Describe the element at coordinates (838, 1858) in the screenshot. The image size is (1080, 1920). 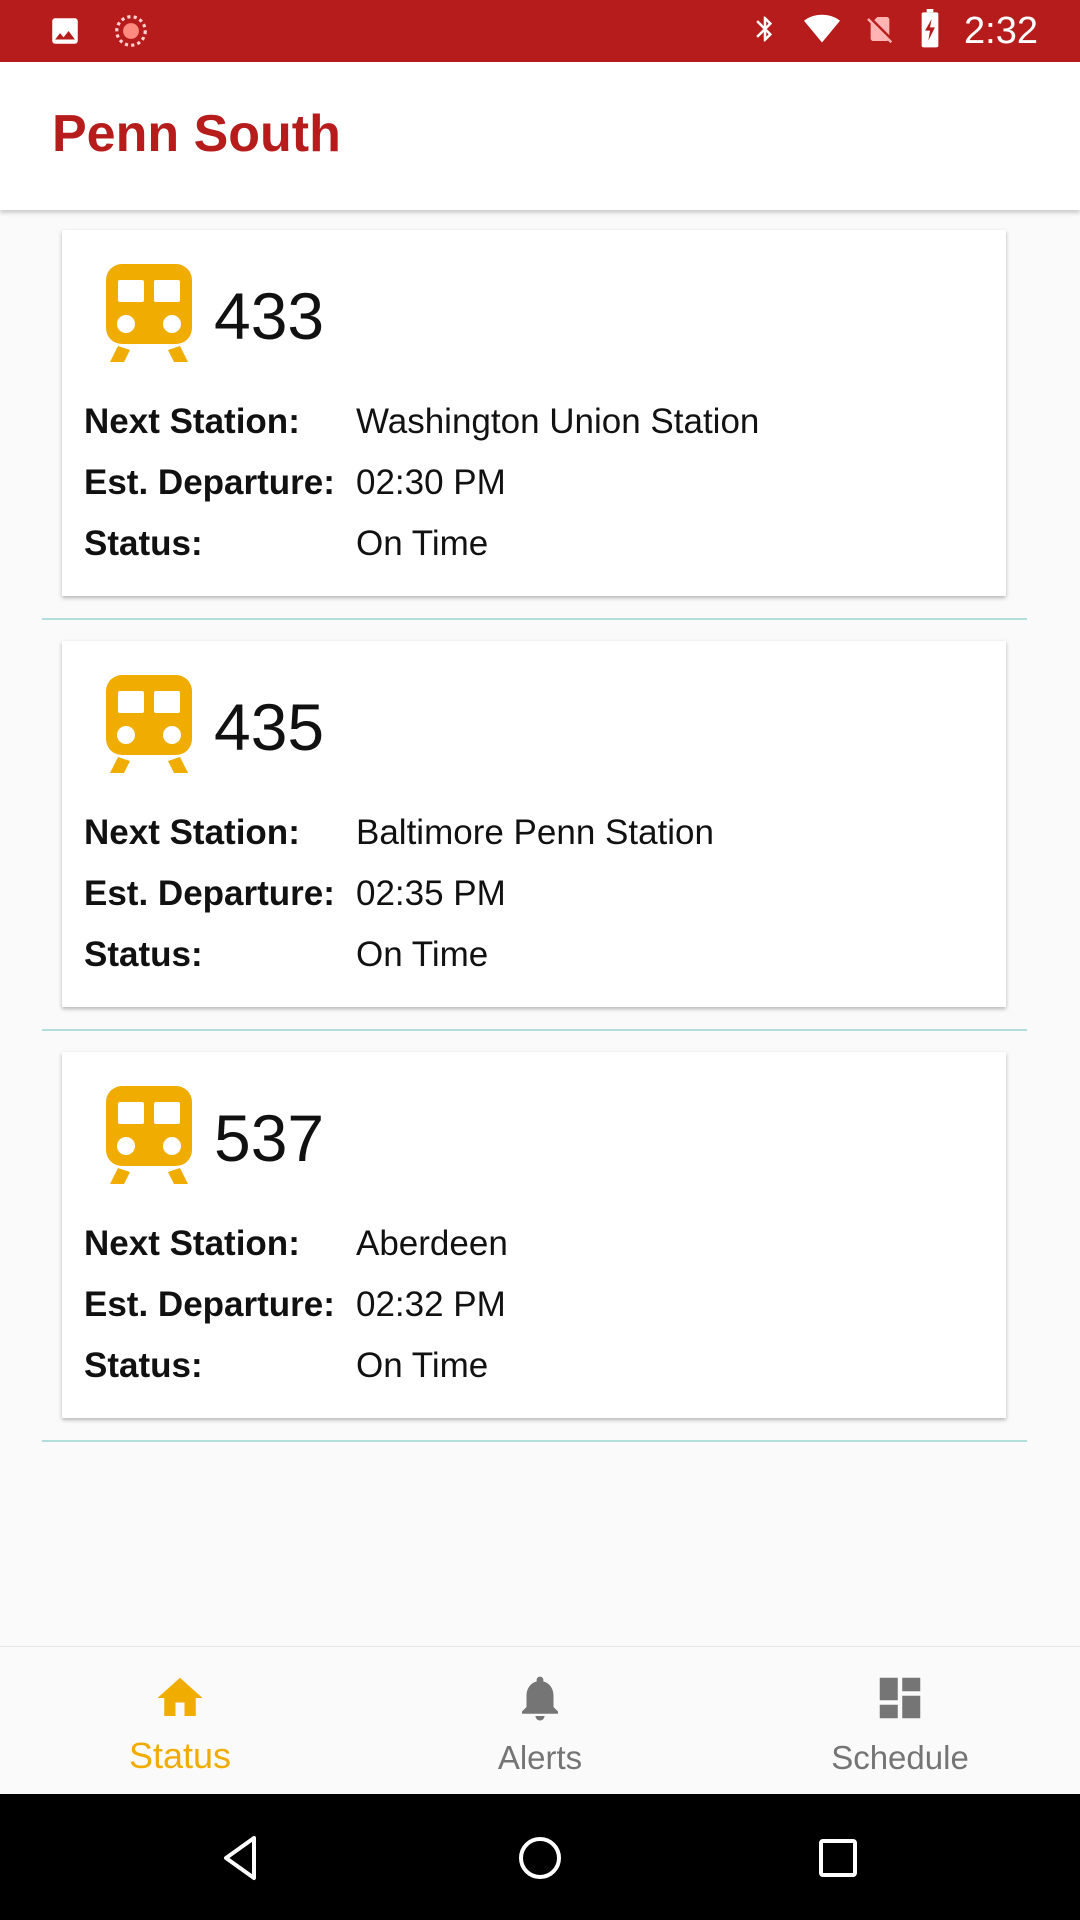
I see `recents-icon` at that location.